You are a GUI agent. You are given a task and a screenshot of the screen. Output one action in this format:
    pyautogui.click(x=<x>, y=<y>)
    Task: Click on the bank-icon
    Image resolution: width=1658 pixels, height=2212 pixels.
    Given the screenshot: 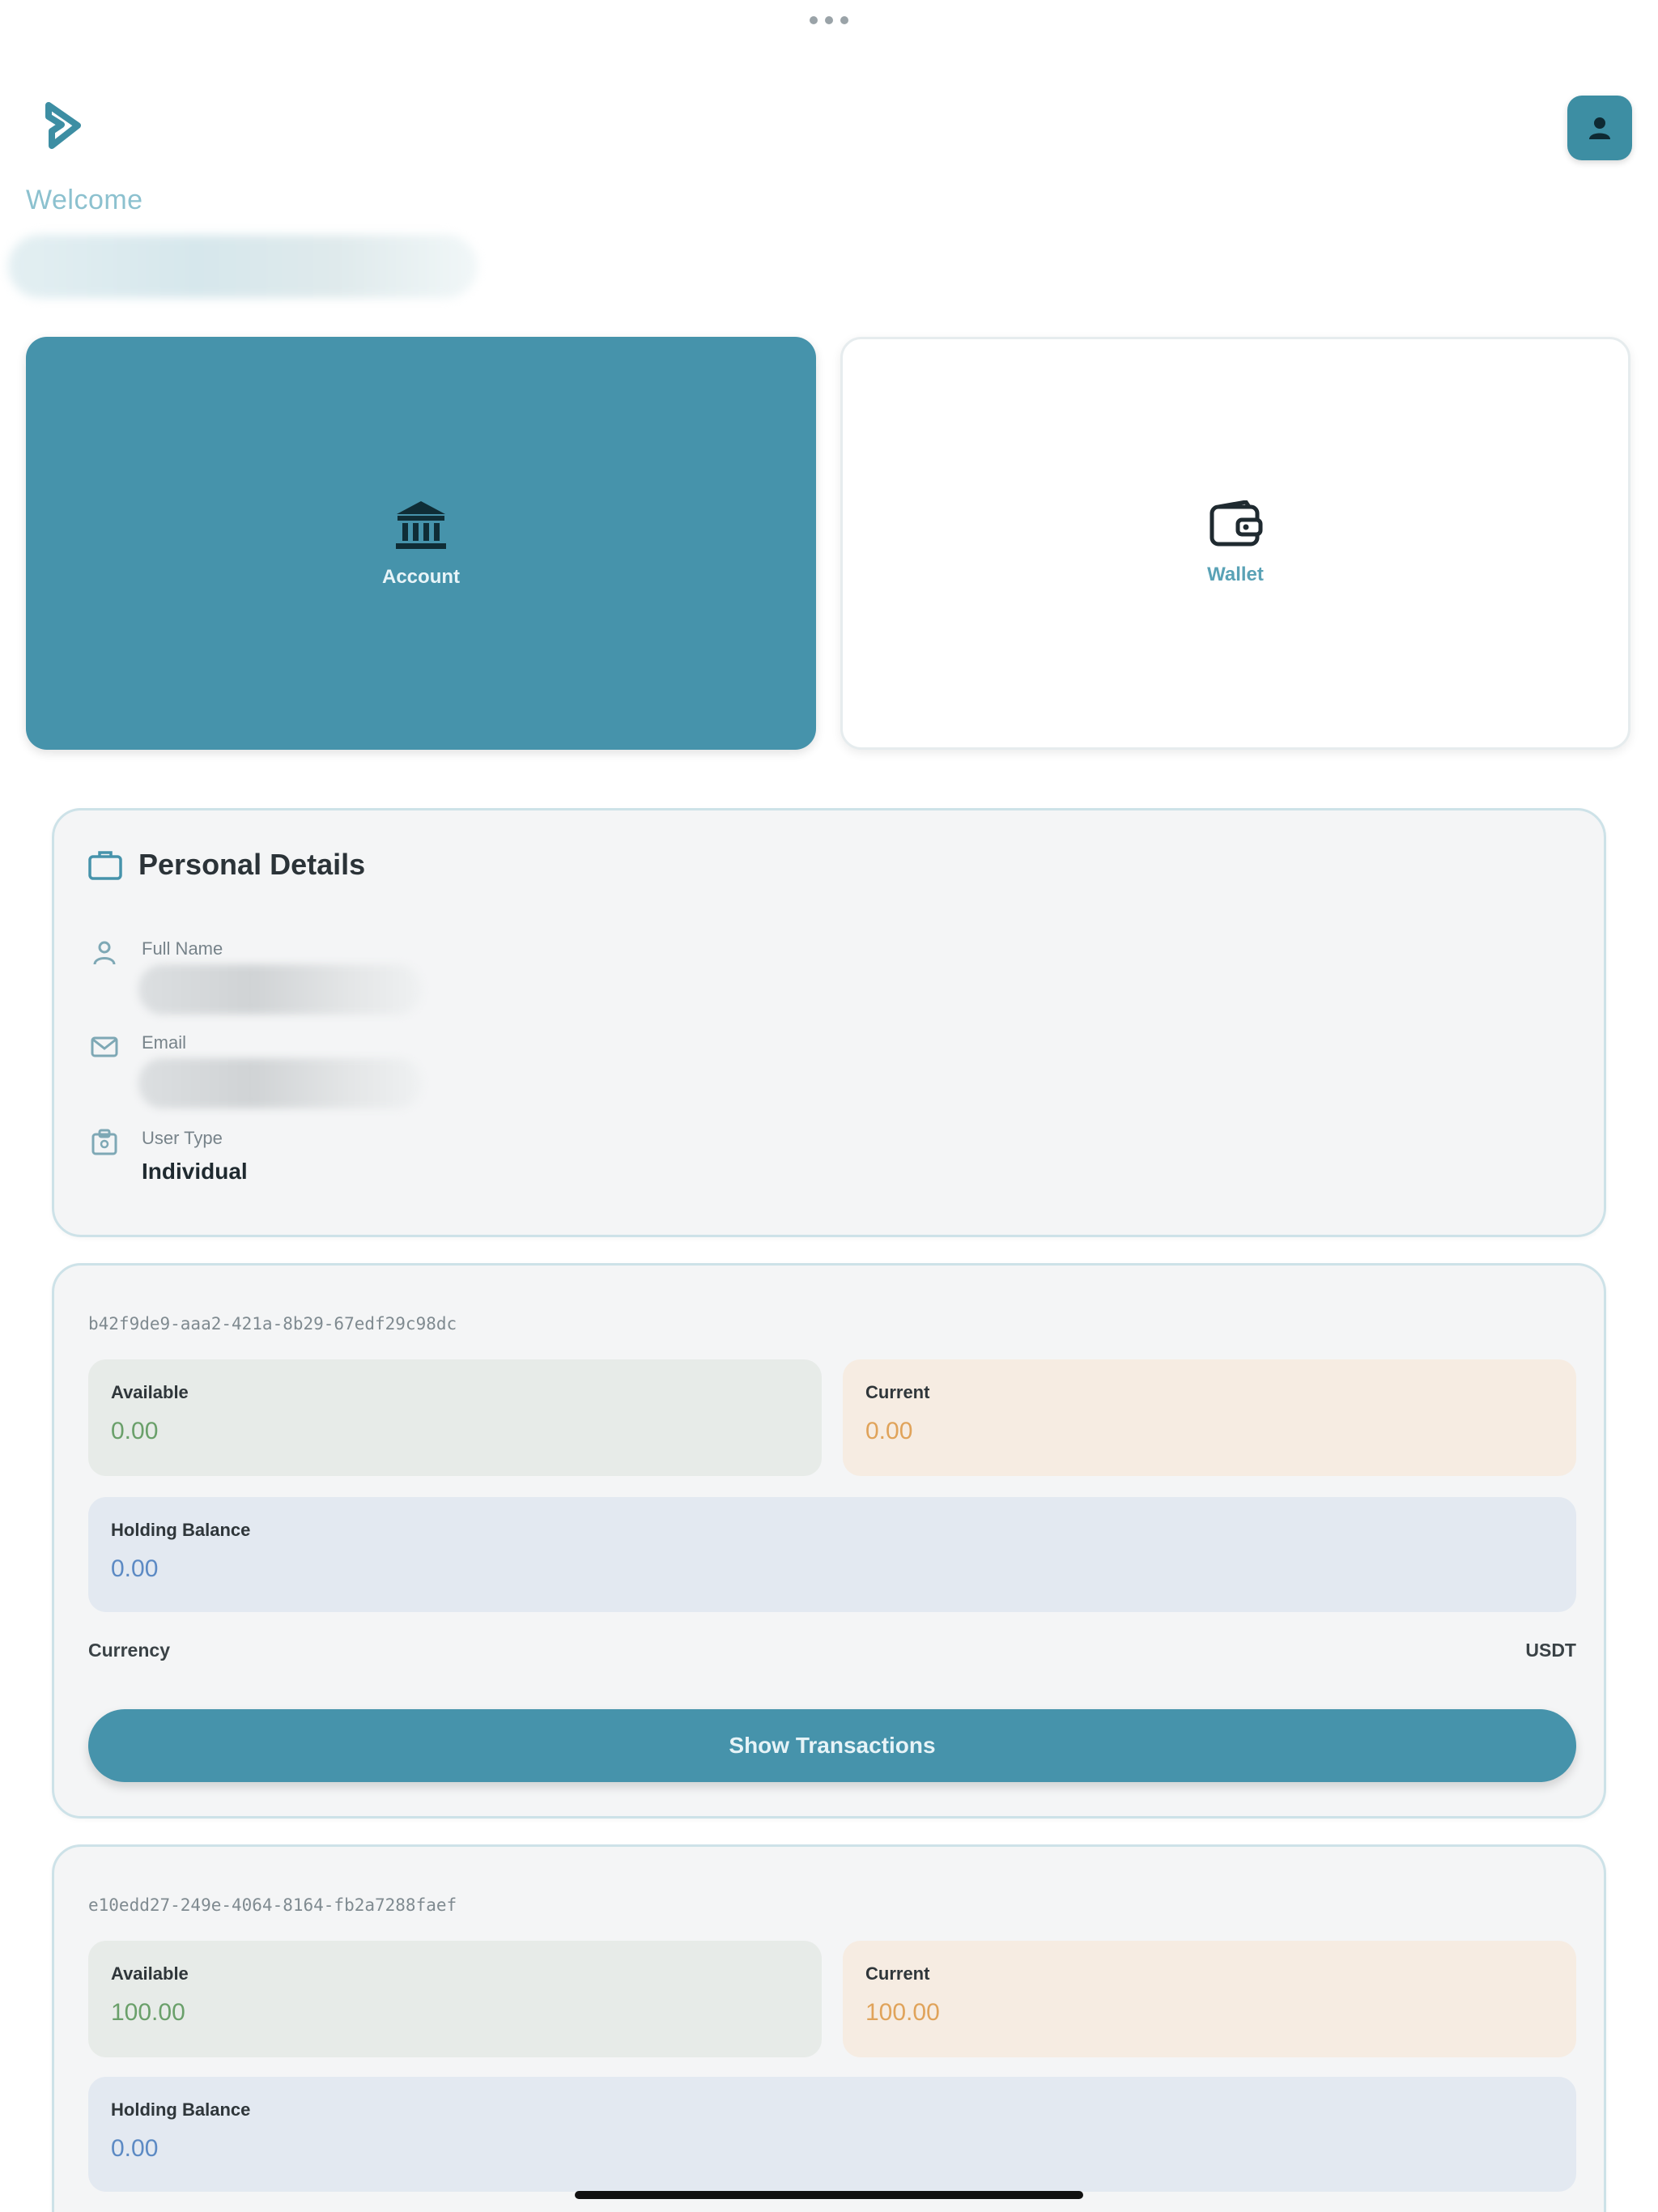 What is the action you would take?
    pyautogui.click(x=421, y=525)
    